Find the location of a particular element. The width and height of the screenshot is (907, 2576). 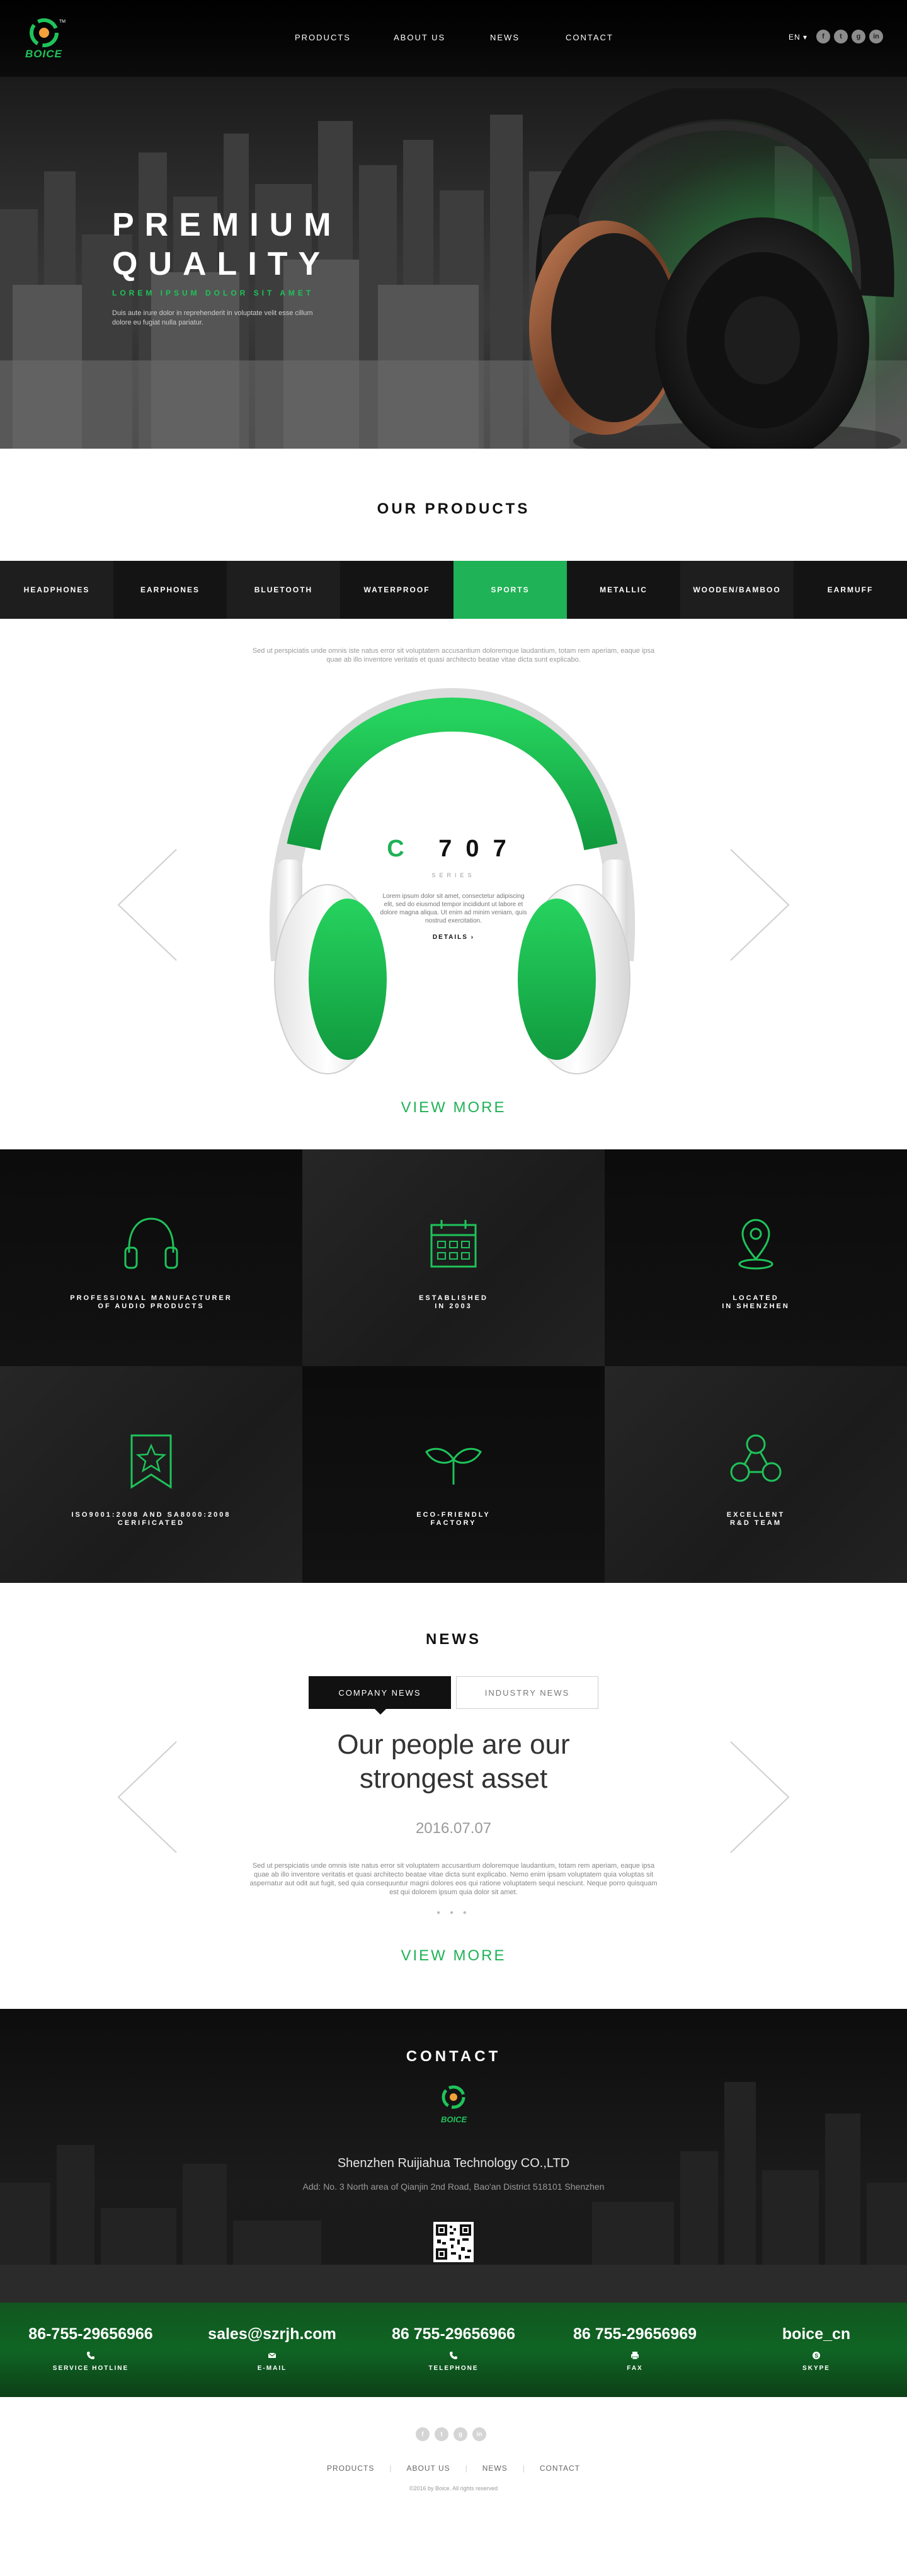

category-tab-earmuff: EARMUFF is located at coordinates (850, 590).